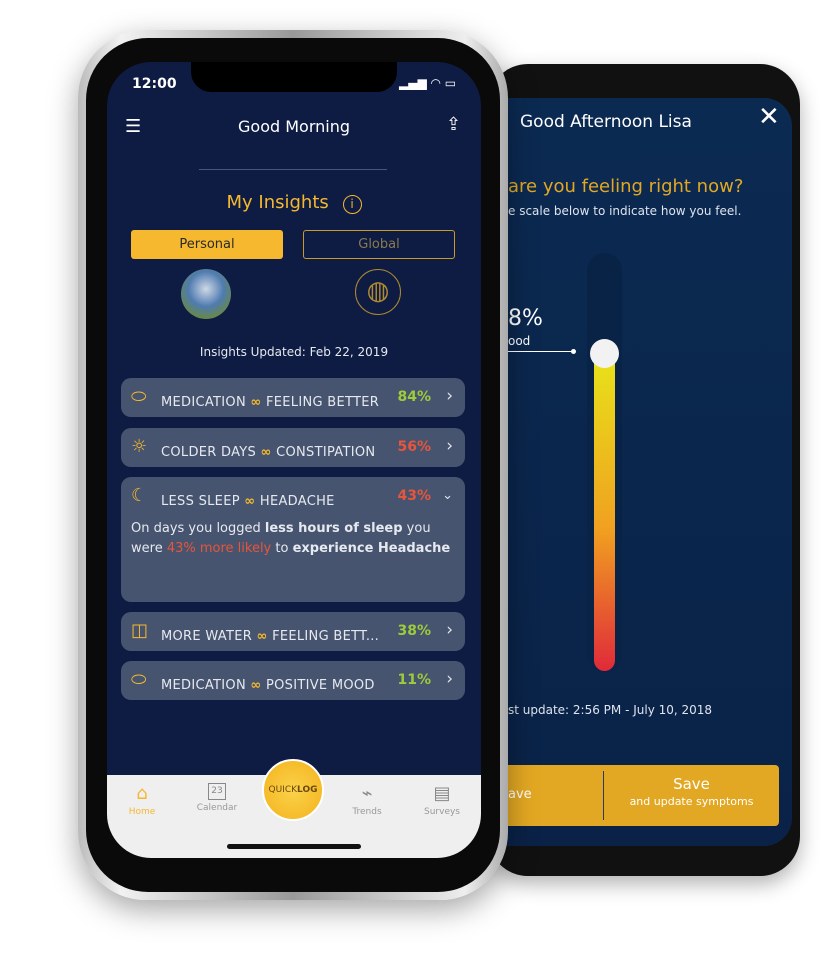 Image resolution: width=840 pixels, height=960 pixels. I want to click on insight-percent: 56%, so click(414, 447).